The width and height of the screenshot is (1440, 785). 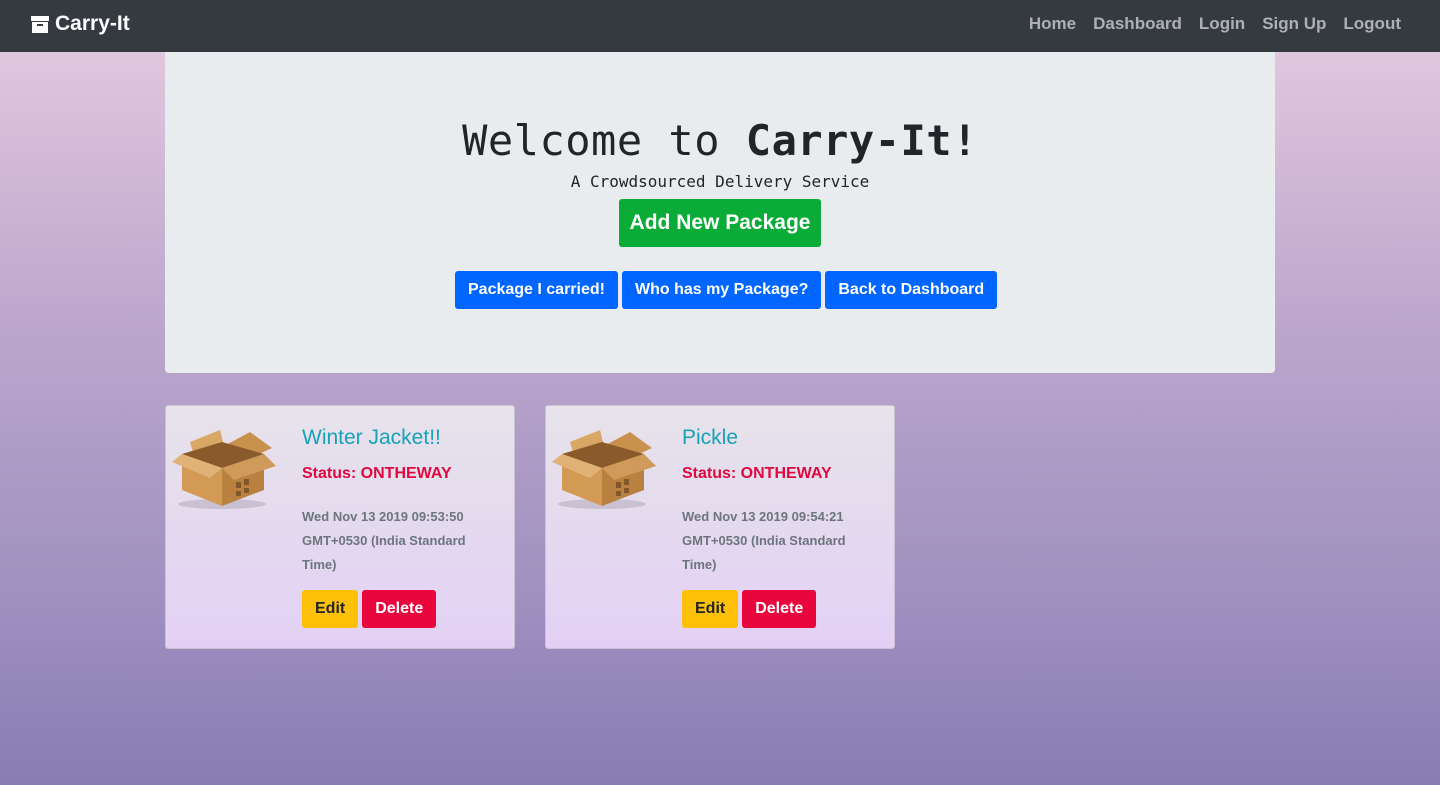 I want to click on archive-icon, so click(x=40, y=24).